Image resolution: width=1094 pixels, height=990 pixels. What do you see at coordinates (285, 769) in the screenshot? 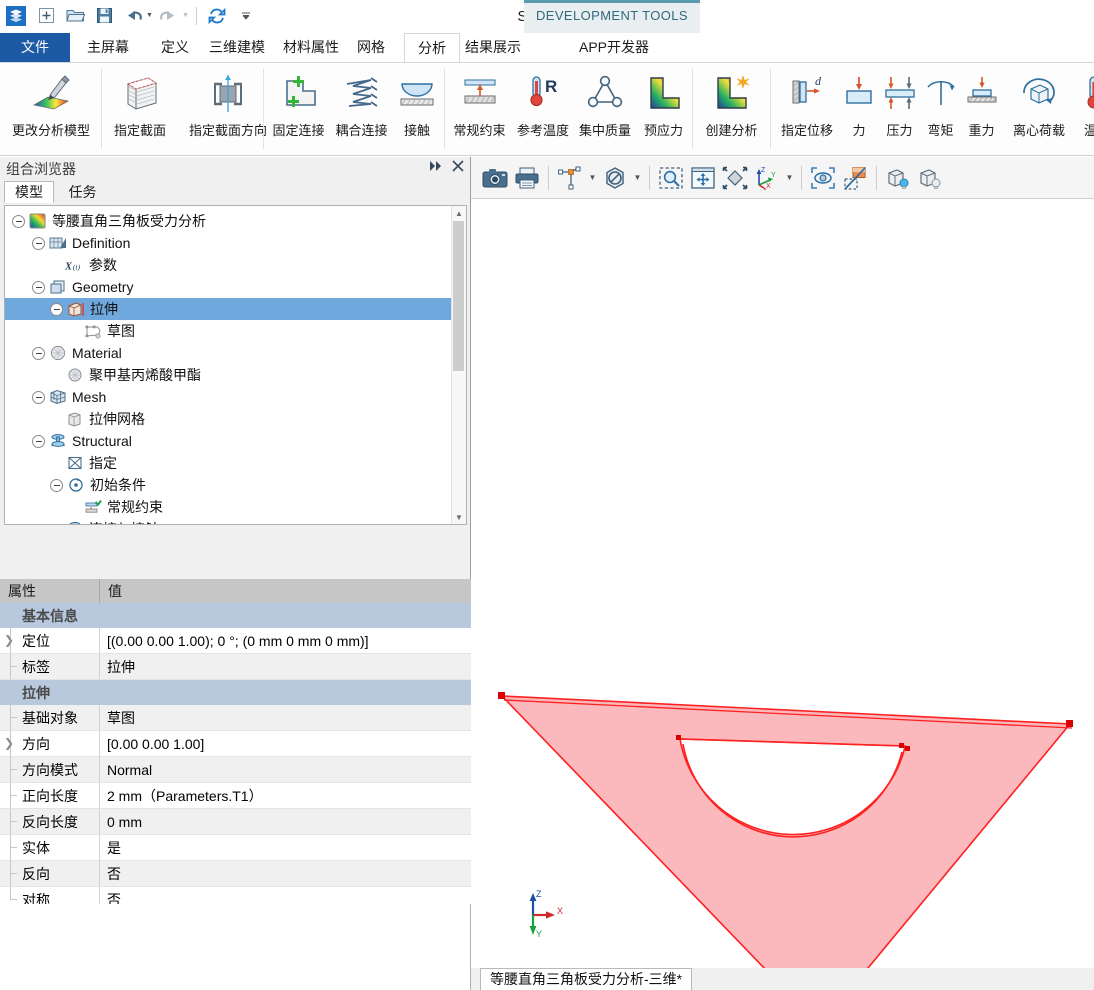
I see `property-value: Normal` at bounding box center [285, 769].